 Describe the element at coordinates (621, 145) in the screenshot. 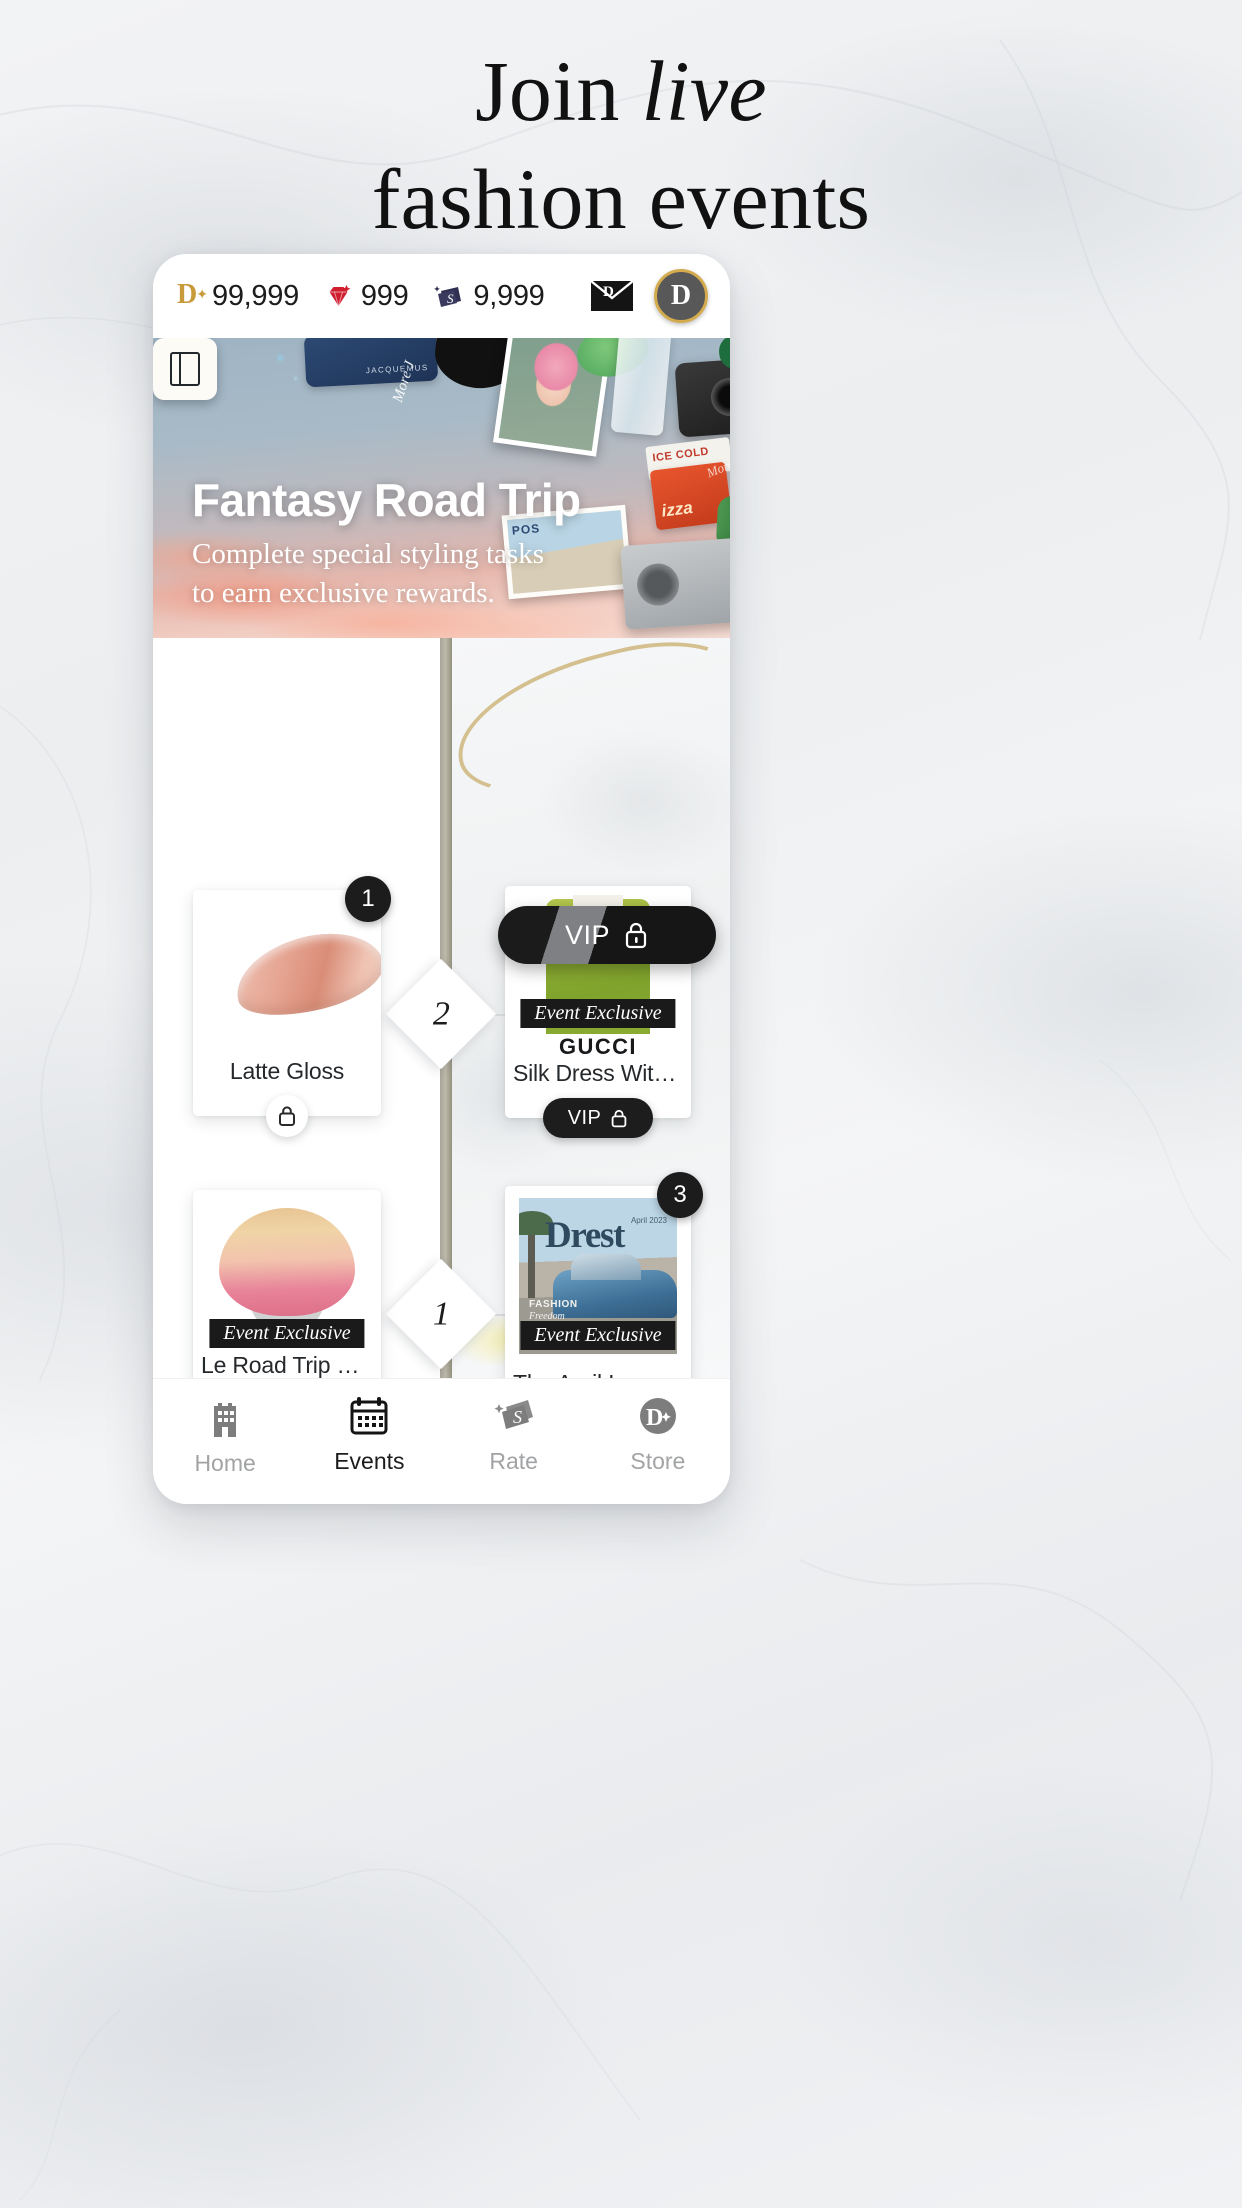

I see `promo-headline: Join live fashion events` at that location.